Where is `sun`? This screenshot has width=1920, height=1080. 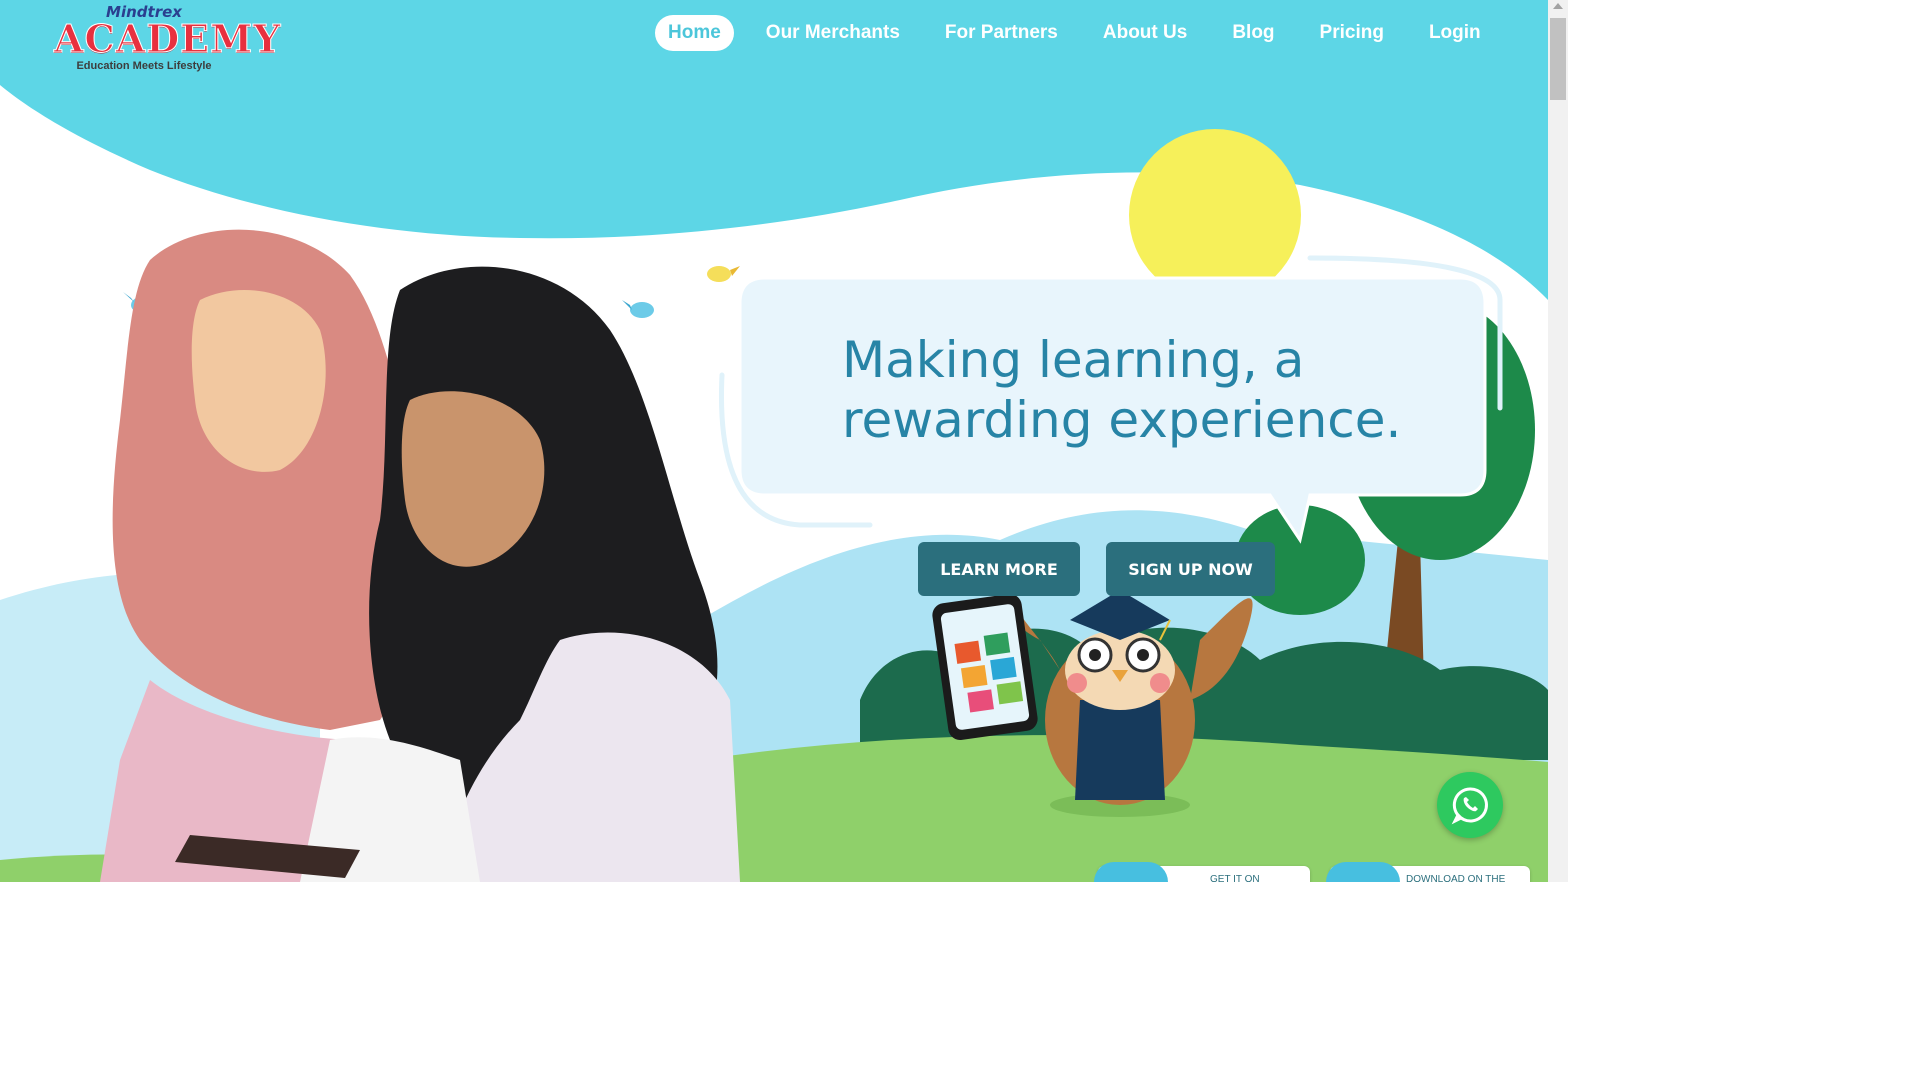
sun is located at coordinates (1215, 215).